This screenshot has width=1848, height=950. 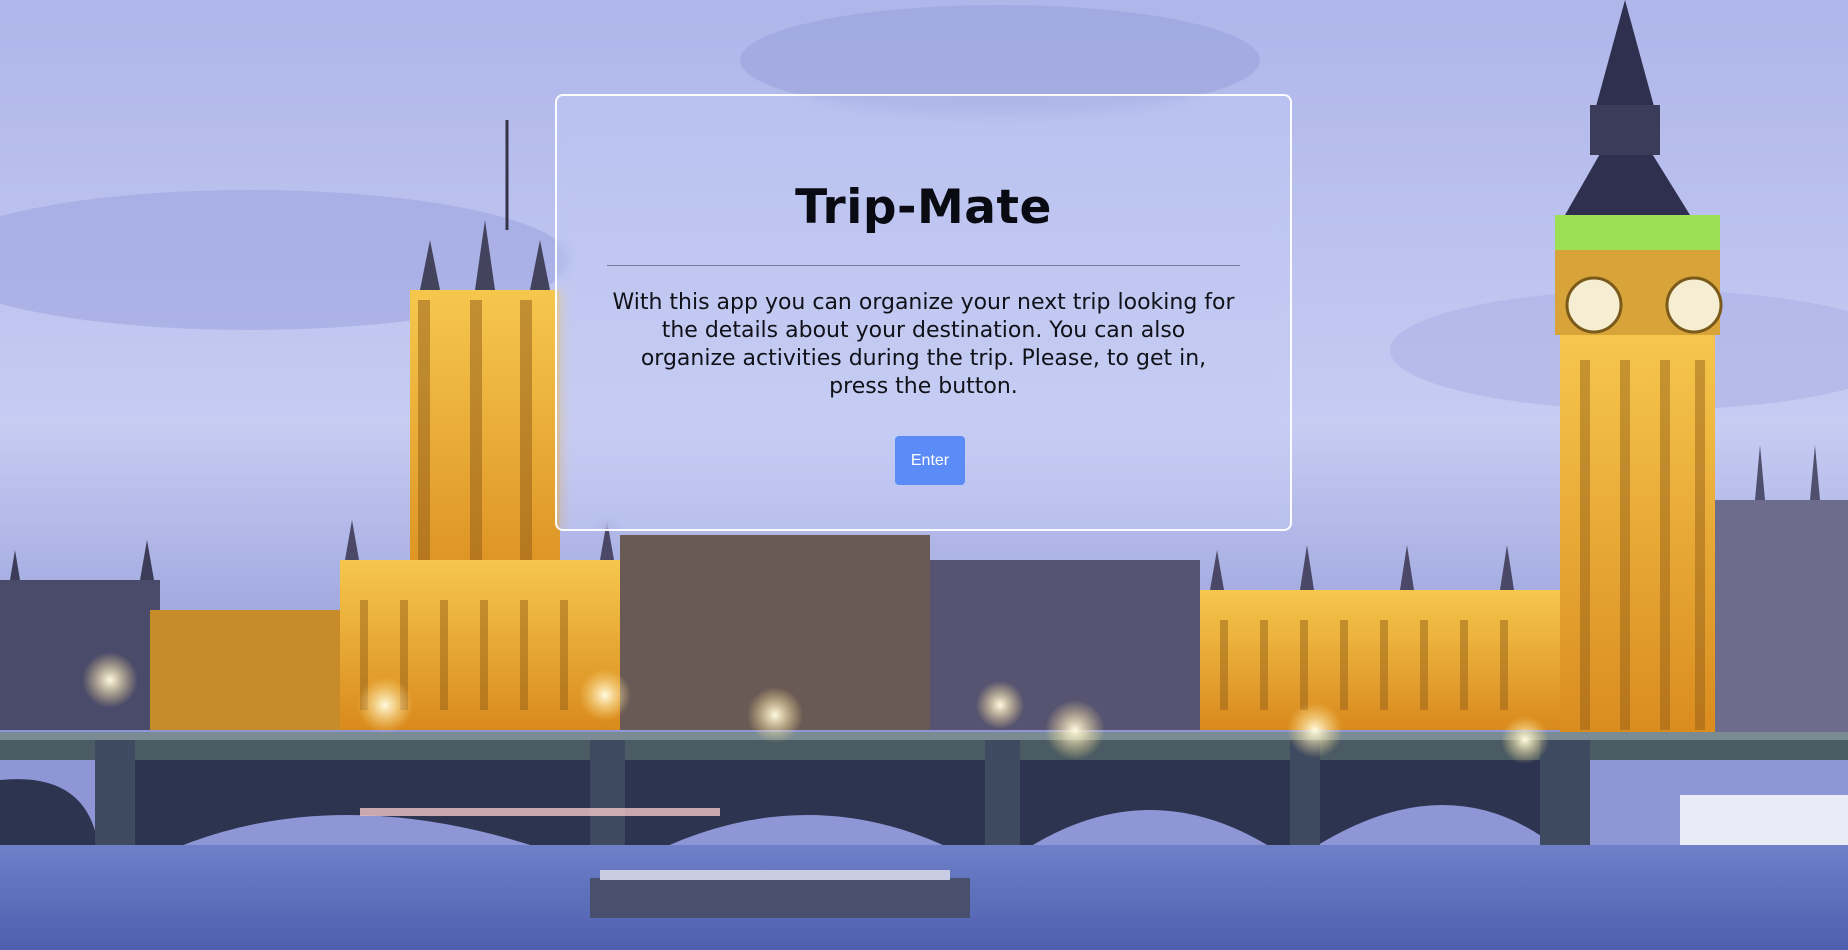 What do you see at coordinates (923, 207) in the screenshot?
I see `page-title: Trip-Mate` at bounding box center [923, 207].